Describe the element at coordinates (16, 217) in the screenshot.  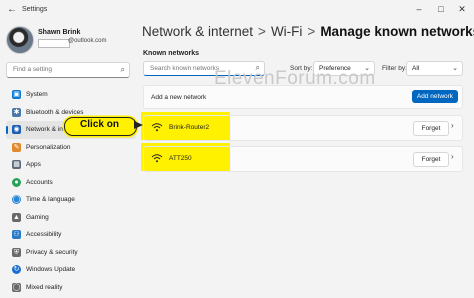
I see `gaming-icon: ▲` at that location.